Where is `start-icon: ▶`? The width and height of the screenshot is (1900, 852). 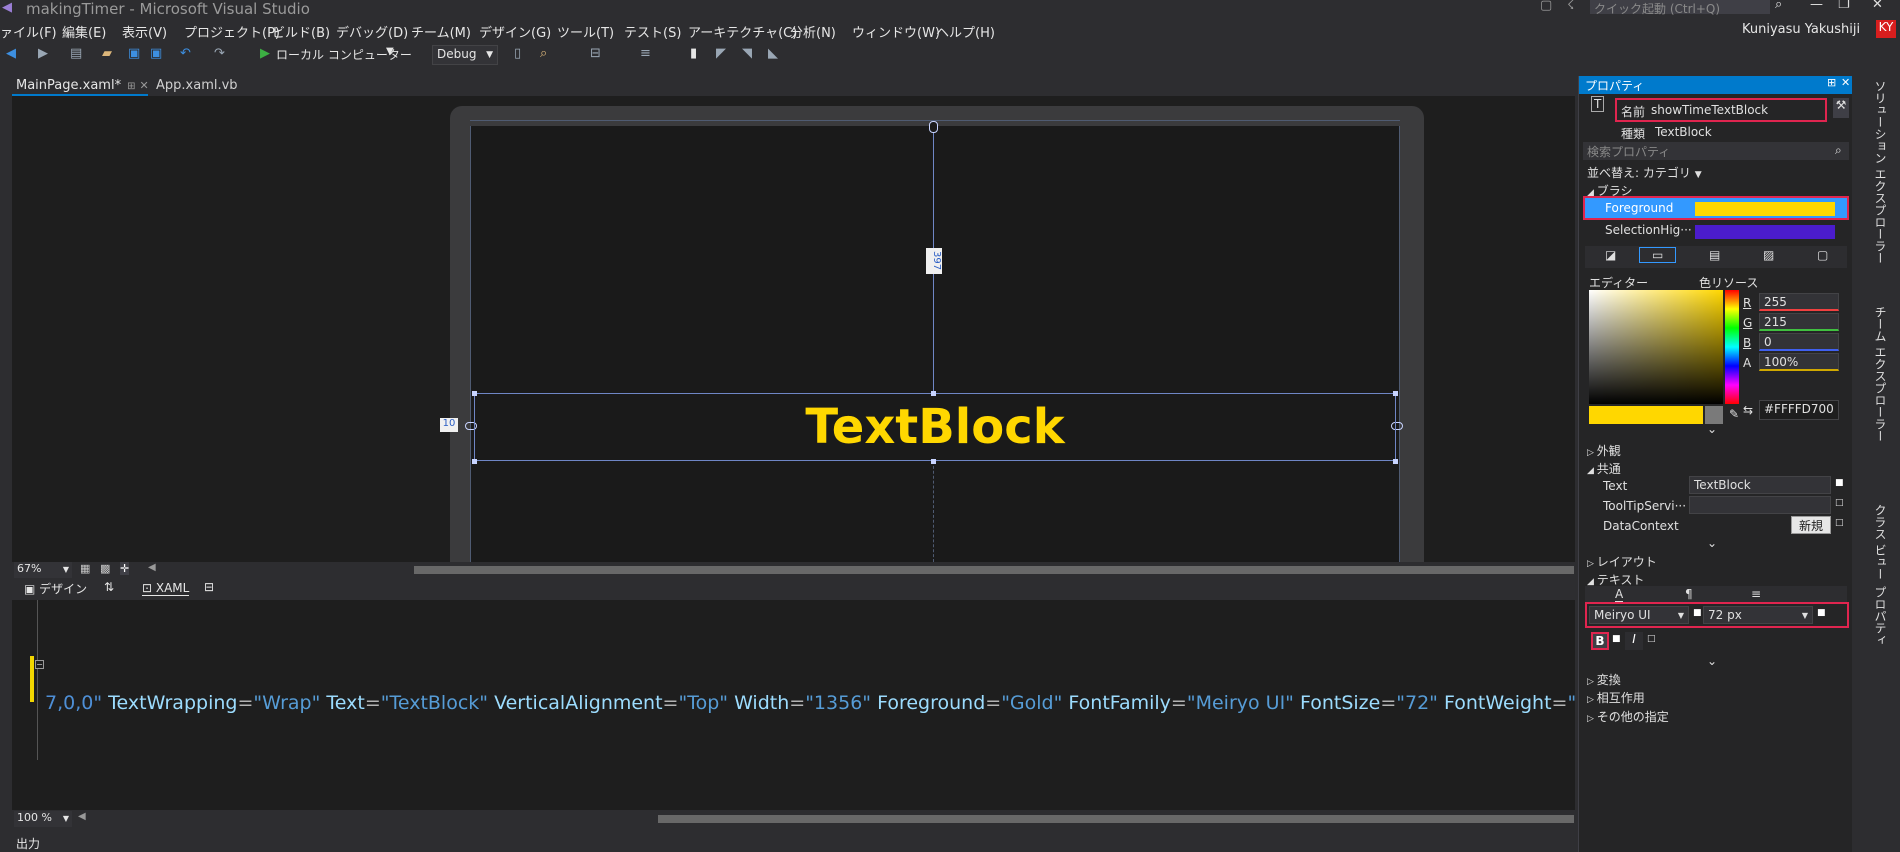
start-icon: ▶ is located at coordinates (265, 53).